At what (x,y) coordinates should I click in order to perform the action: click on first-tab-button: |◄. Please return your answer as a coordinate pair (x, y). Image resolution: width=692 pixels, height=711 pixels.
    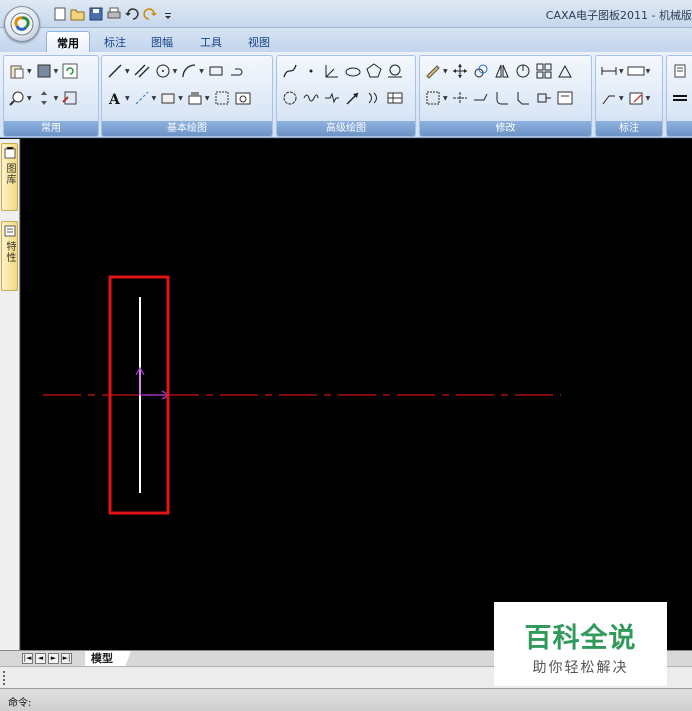
    Looking at the image, I should click on (27, 658).